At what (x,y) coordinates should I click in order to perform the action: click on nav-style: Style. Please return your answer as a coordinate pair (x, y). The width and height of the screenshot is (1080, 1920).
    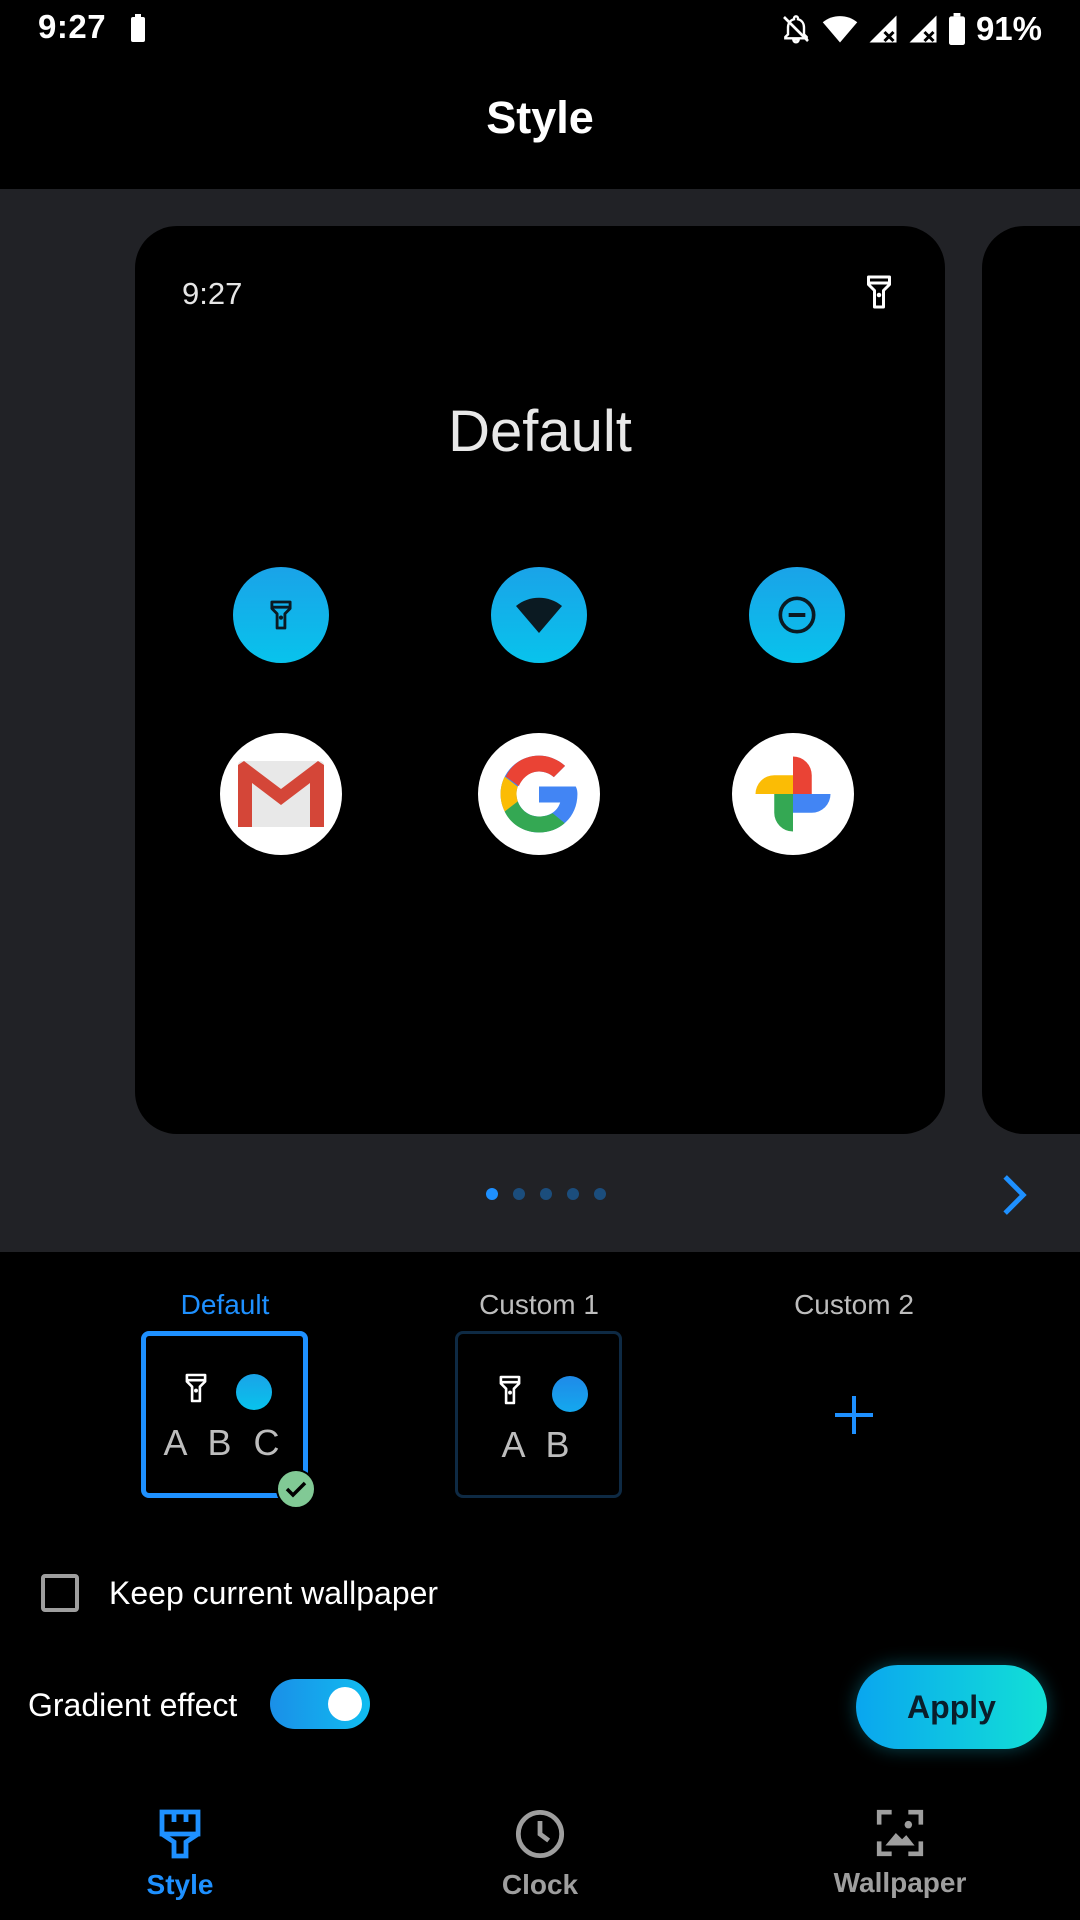
    Looking at the image, I should click on (180, 1854).